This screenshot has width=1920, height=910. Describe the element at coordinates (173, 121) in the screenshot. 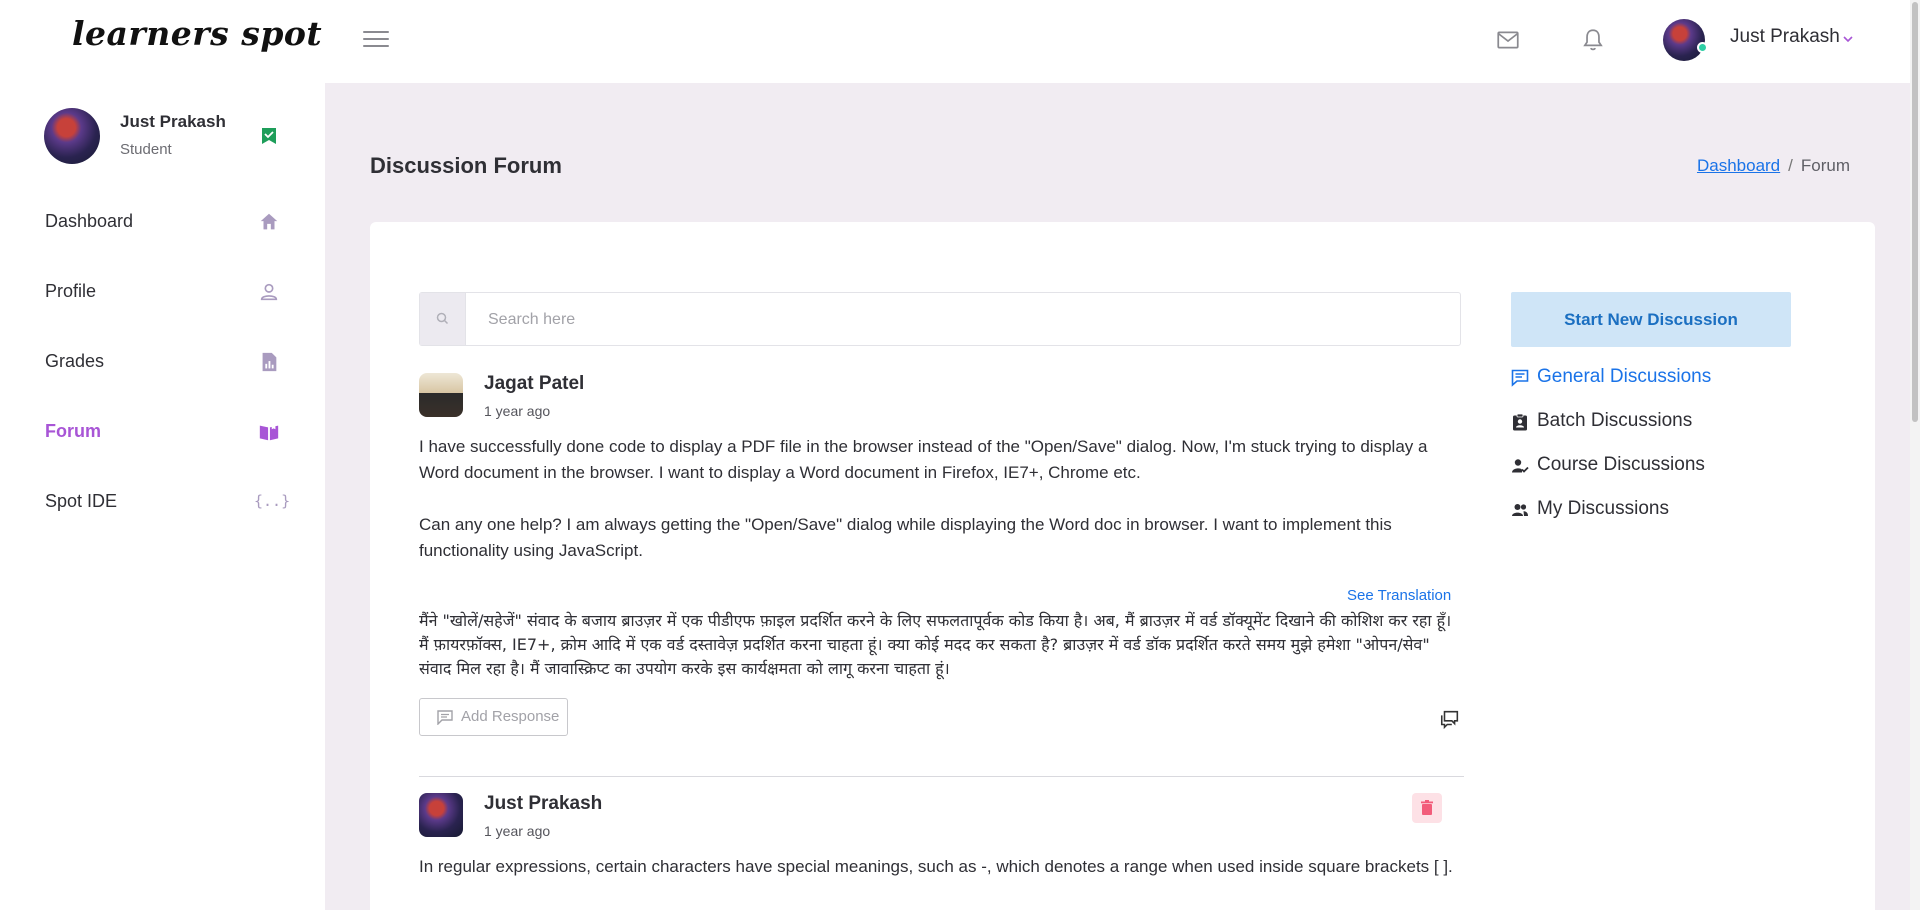

I see `sidebar-user-name: Just Prakash` at that location.